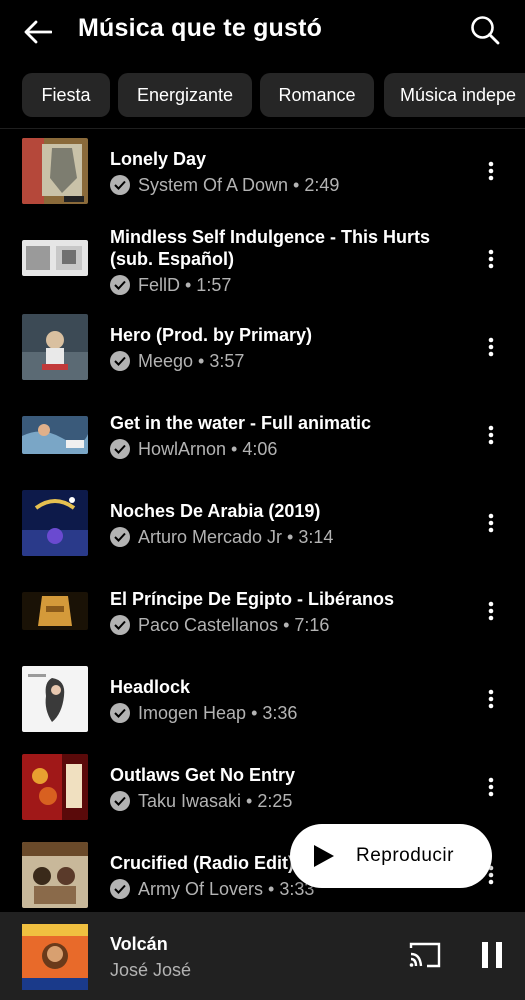 The height and width of the screenshot is (1000, 525). I want to click on track-title: Lonely Day, so click(158, 159).